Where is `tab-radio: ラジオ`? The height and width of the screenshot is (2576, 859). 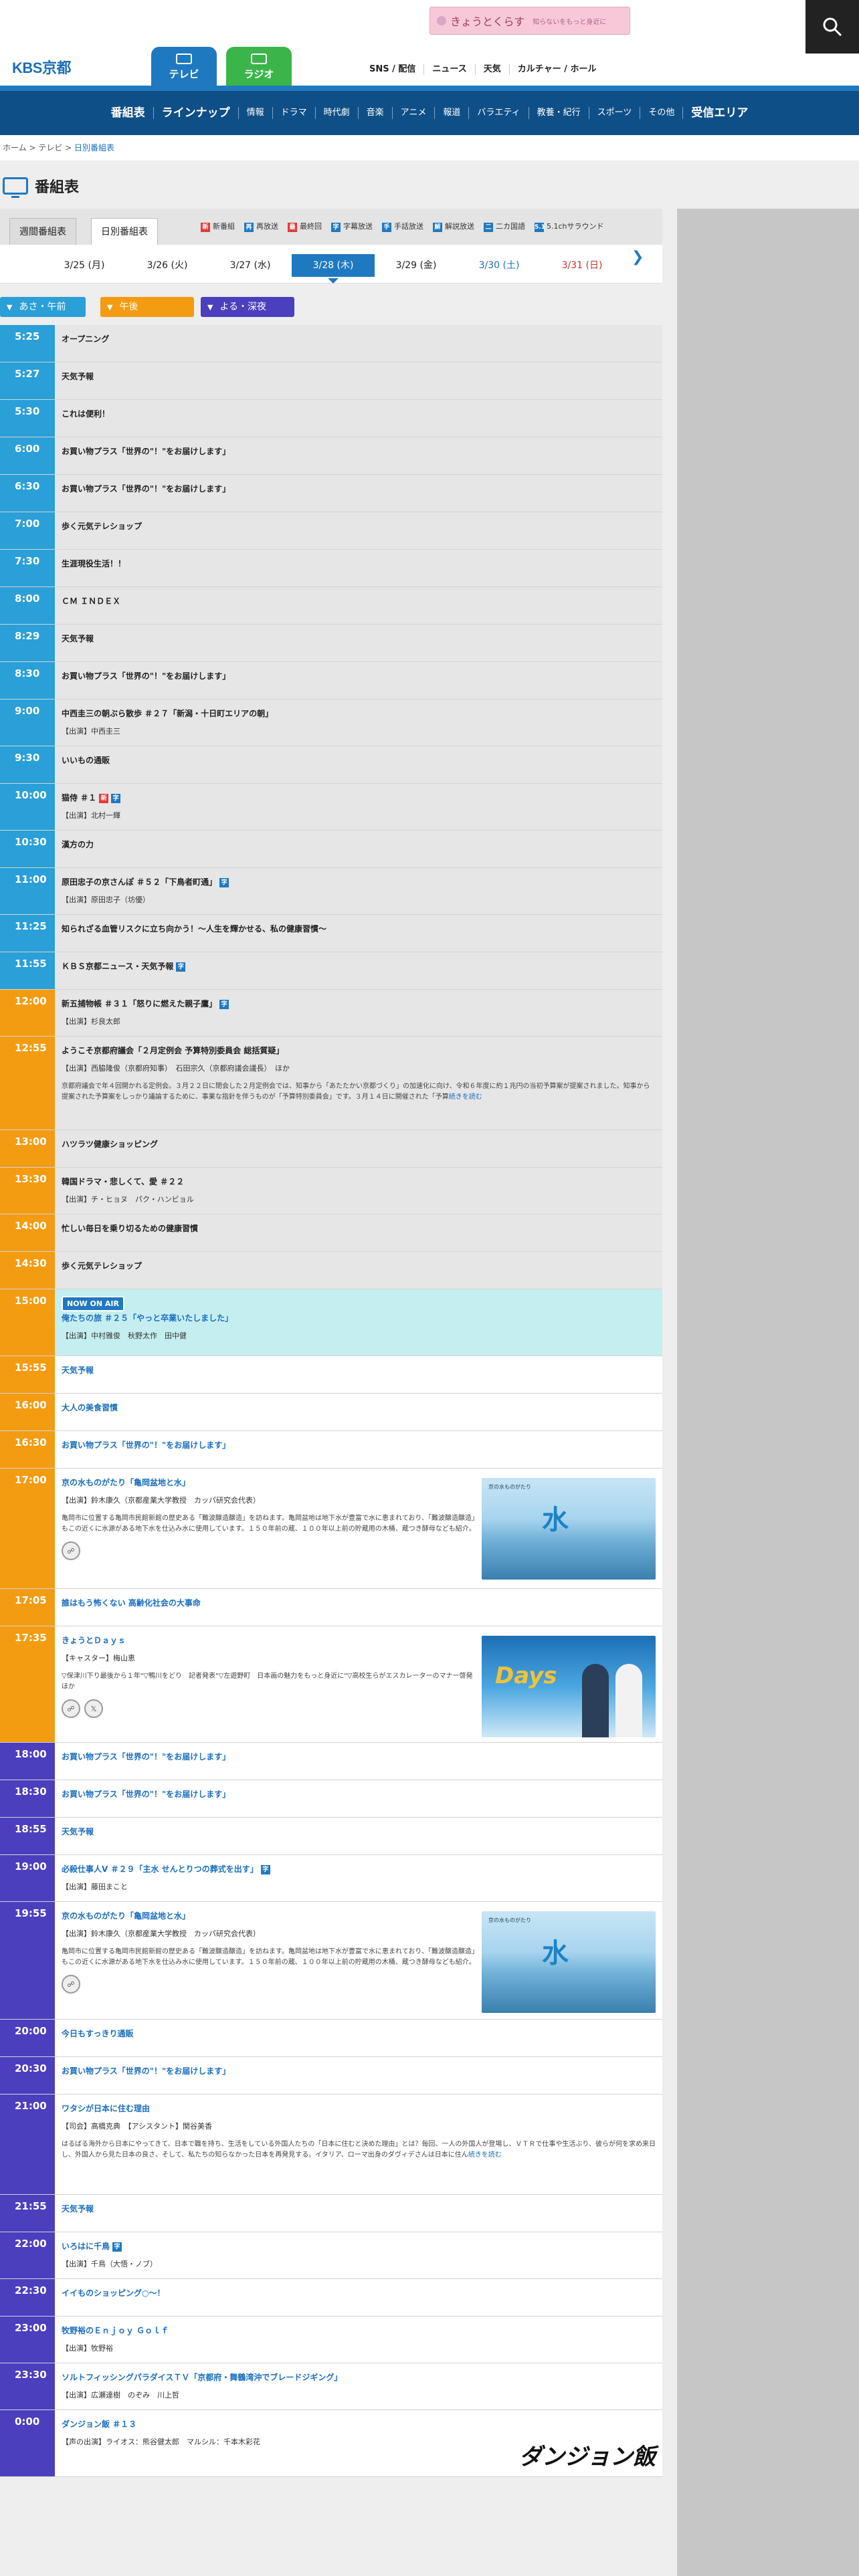
tab-radio: ラジオ is located at coordinates (259, 67).